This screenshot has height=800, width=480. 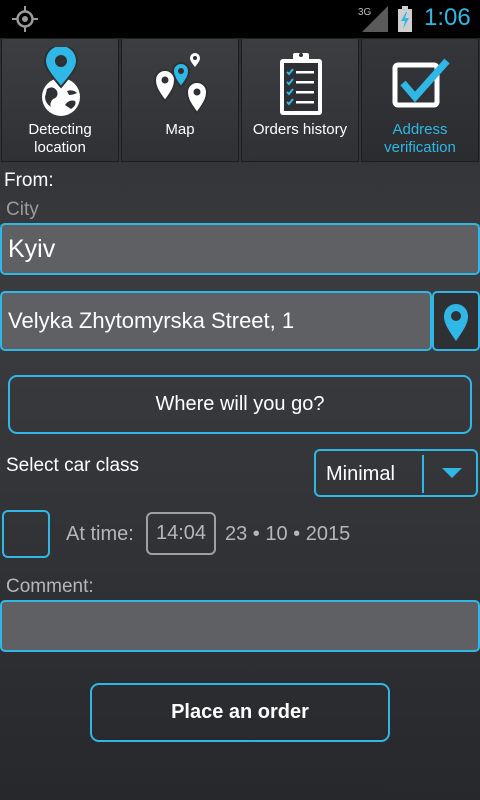 What do you see at coordinates (151, 320) in the screenshot?
I see `street-value: Velyka Zhytomyrska Street, 1` at bounding box center [151, 320].